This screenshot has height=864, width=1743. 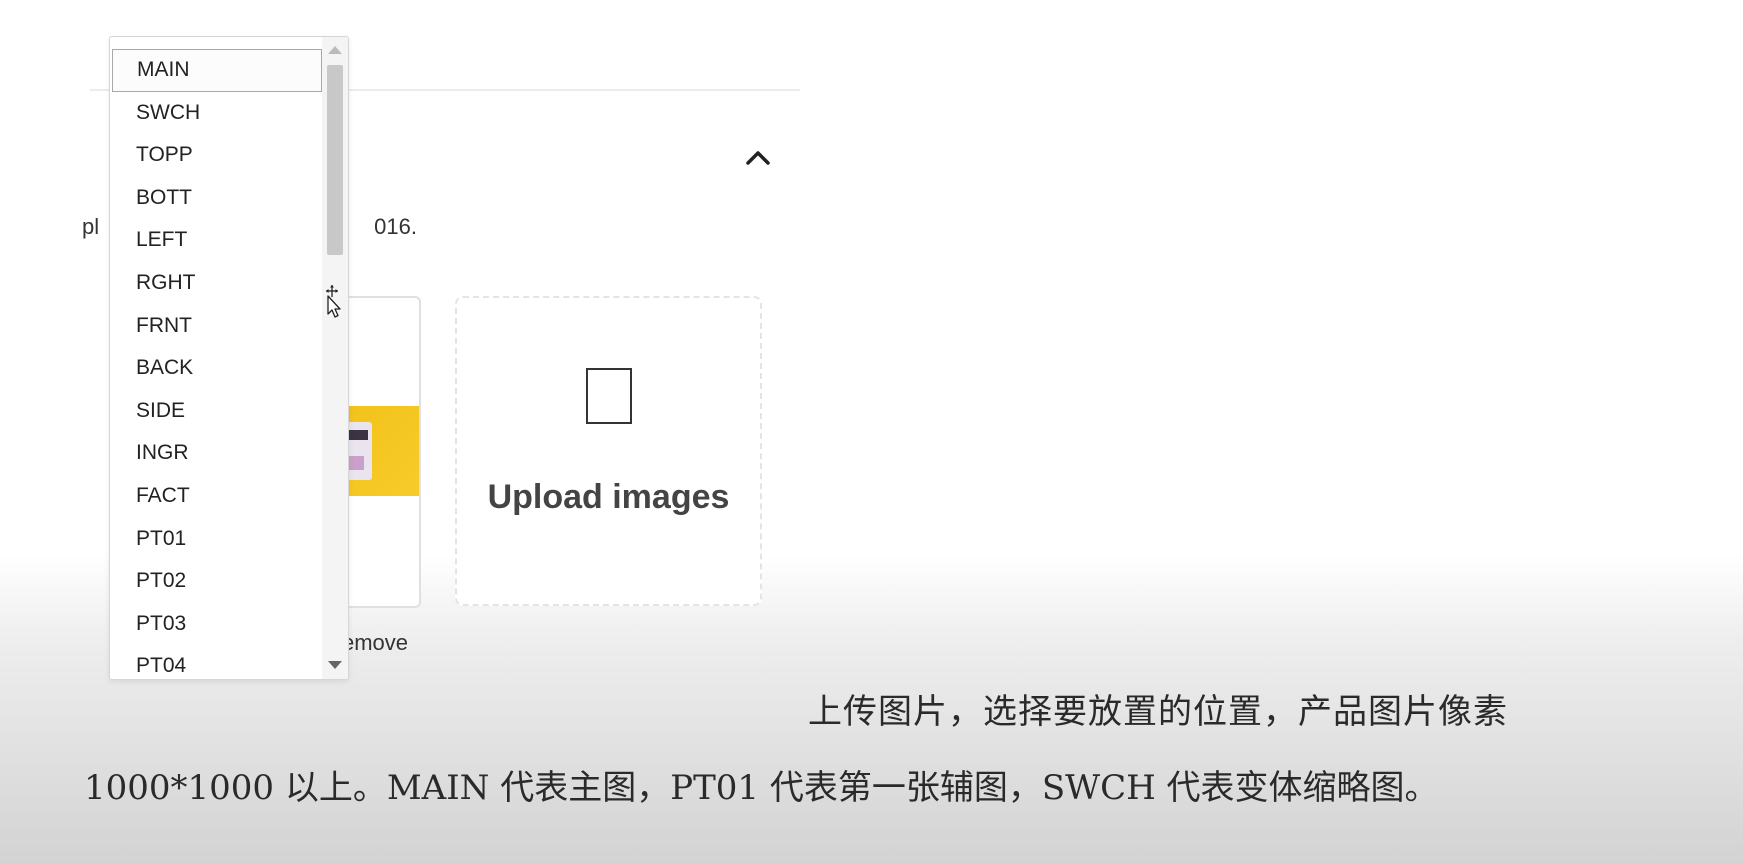 I want to click on image-placeholder-icon, so click(x=609, y=396).